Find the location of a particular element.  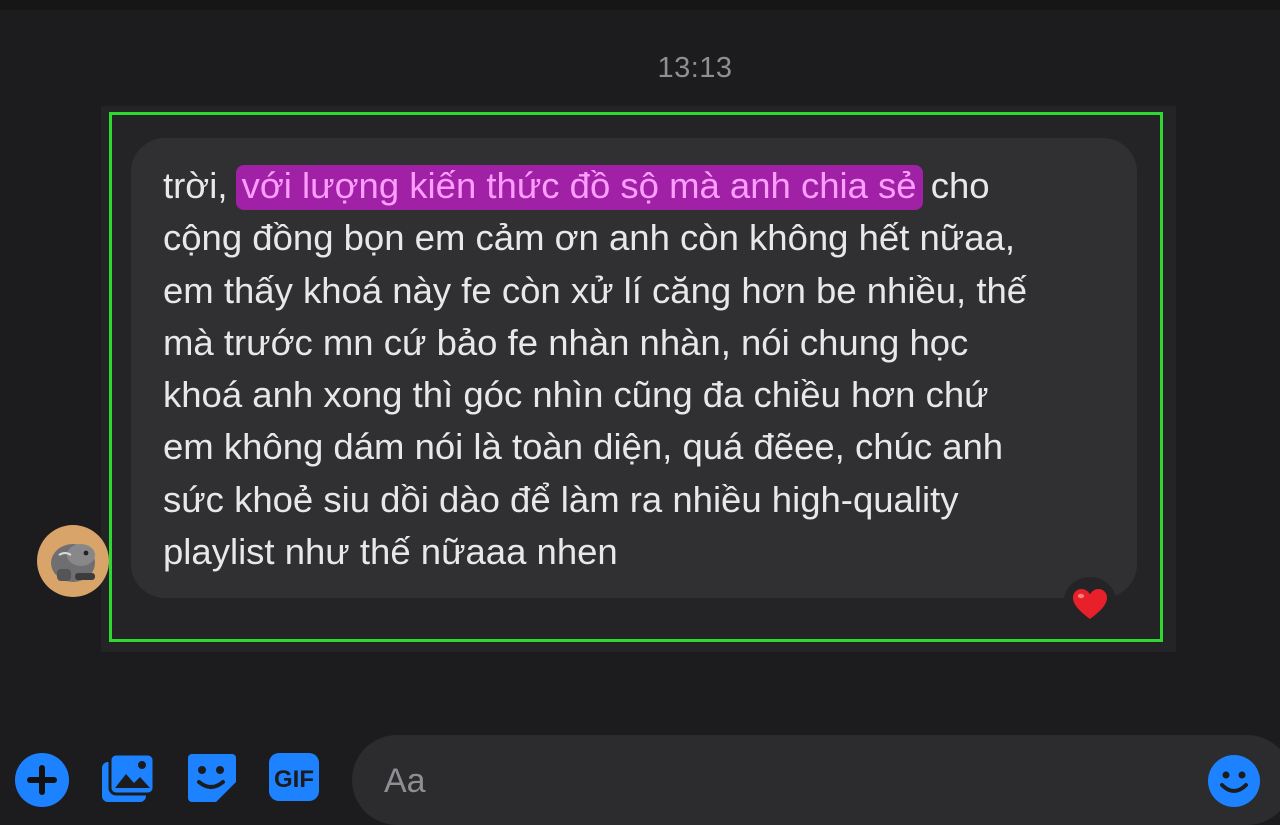

sticker-icon is located at coordinates (212, 778).